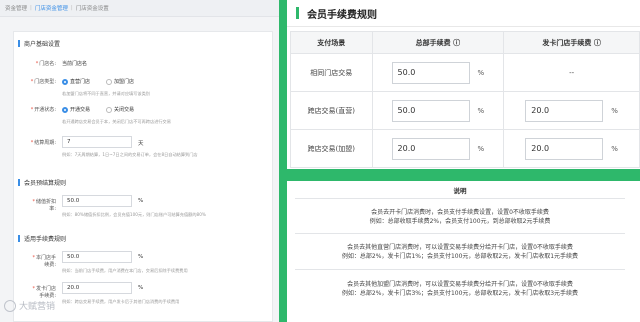  Describe the element at coordinates (45, 239) in the screenshot. I see `section-title: 适用手续费规则` at that location.